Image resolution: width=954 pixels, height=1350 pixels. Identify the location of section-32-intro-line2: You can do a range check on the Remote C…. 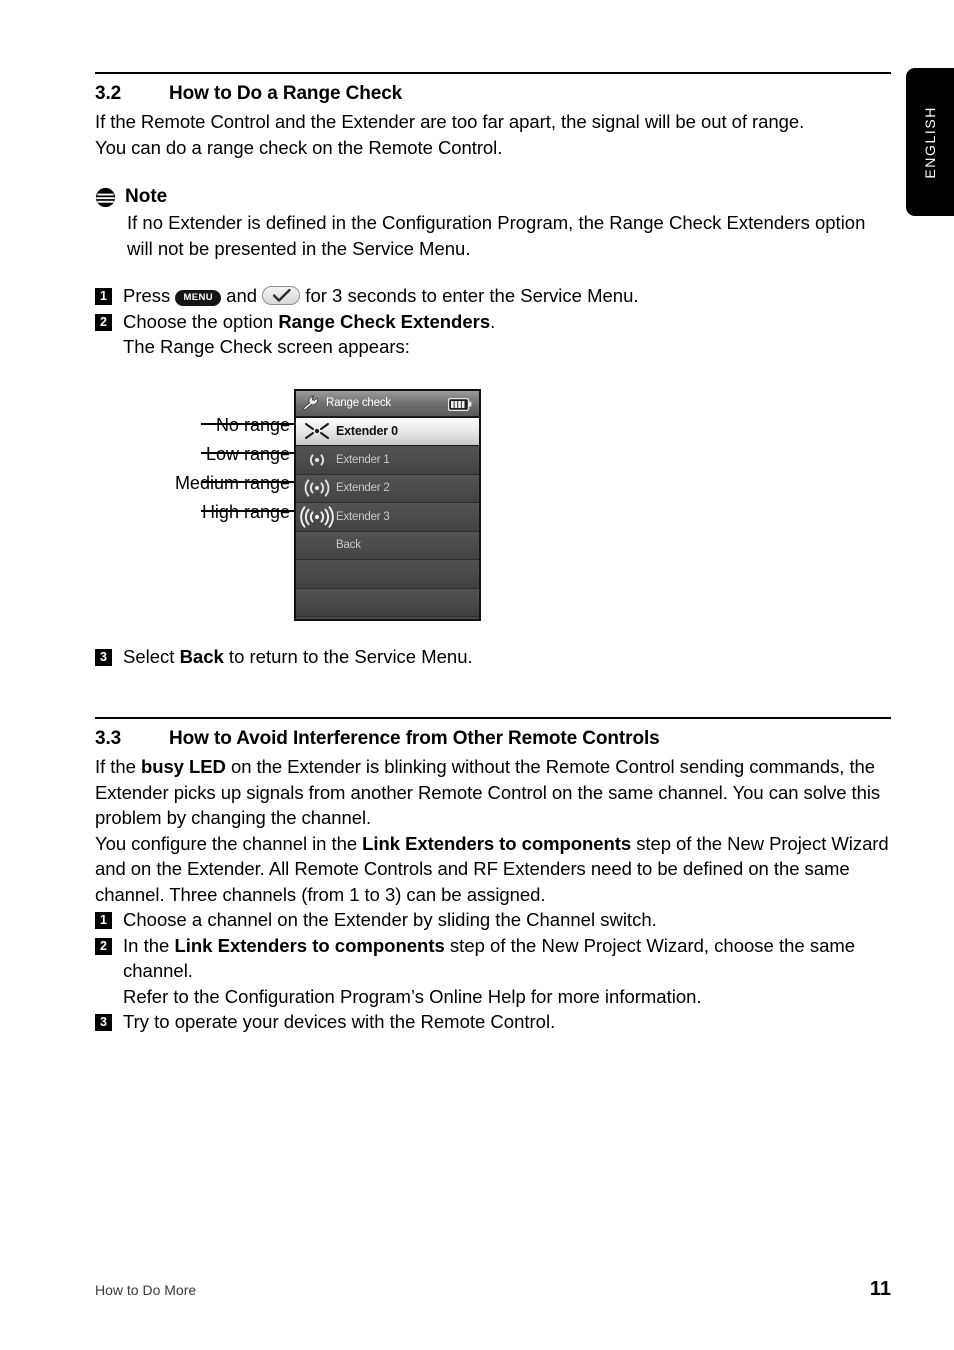
(299, 147).